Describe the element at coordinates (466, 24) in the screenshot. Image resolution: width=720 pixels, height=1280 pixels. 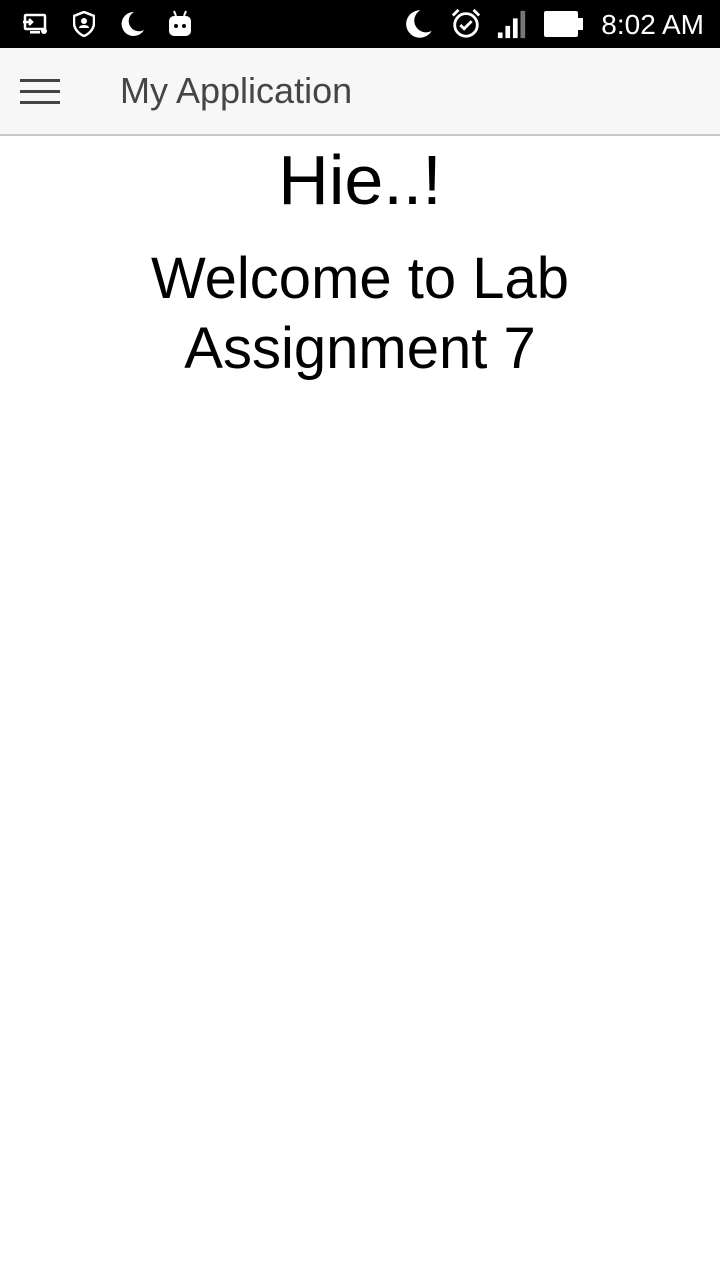
I see `alarm-icon` at that location.